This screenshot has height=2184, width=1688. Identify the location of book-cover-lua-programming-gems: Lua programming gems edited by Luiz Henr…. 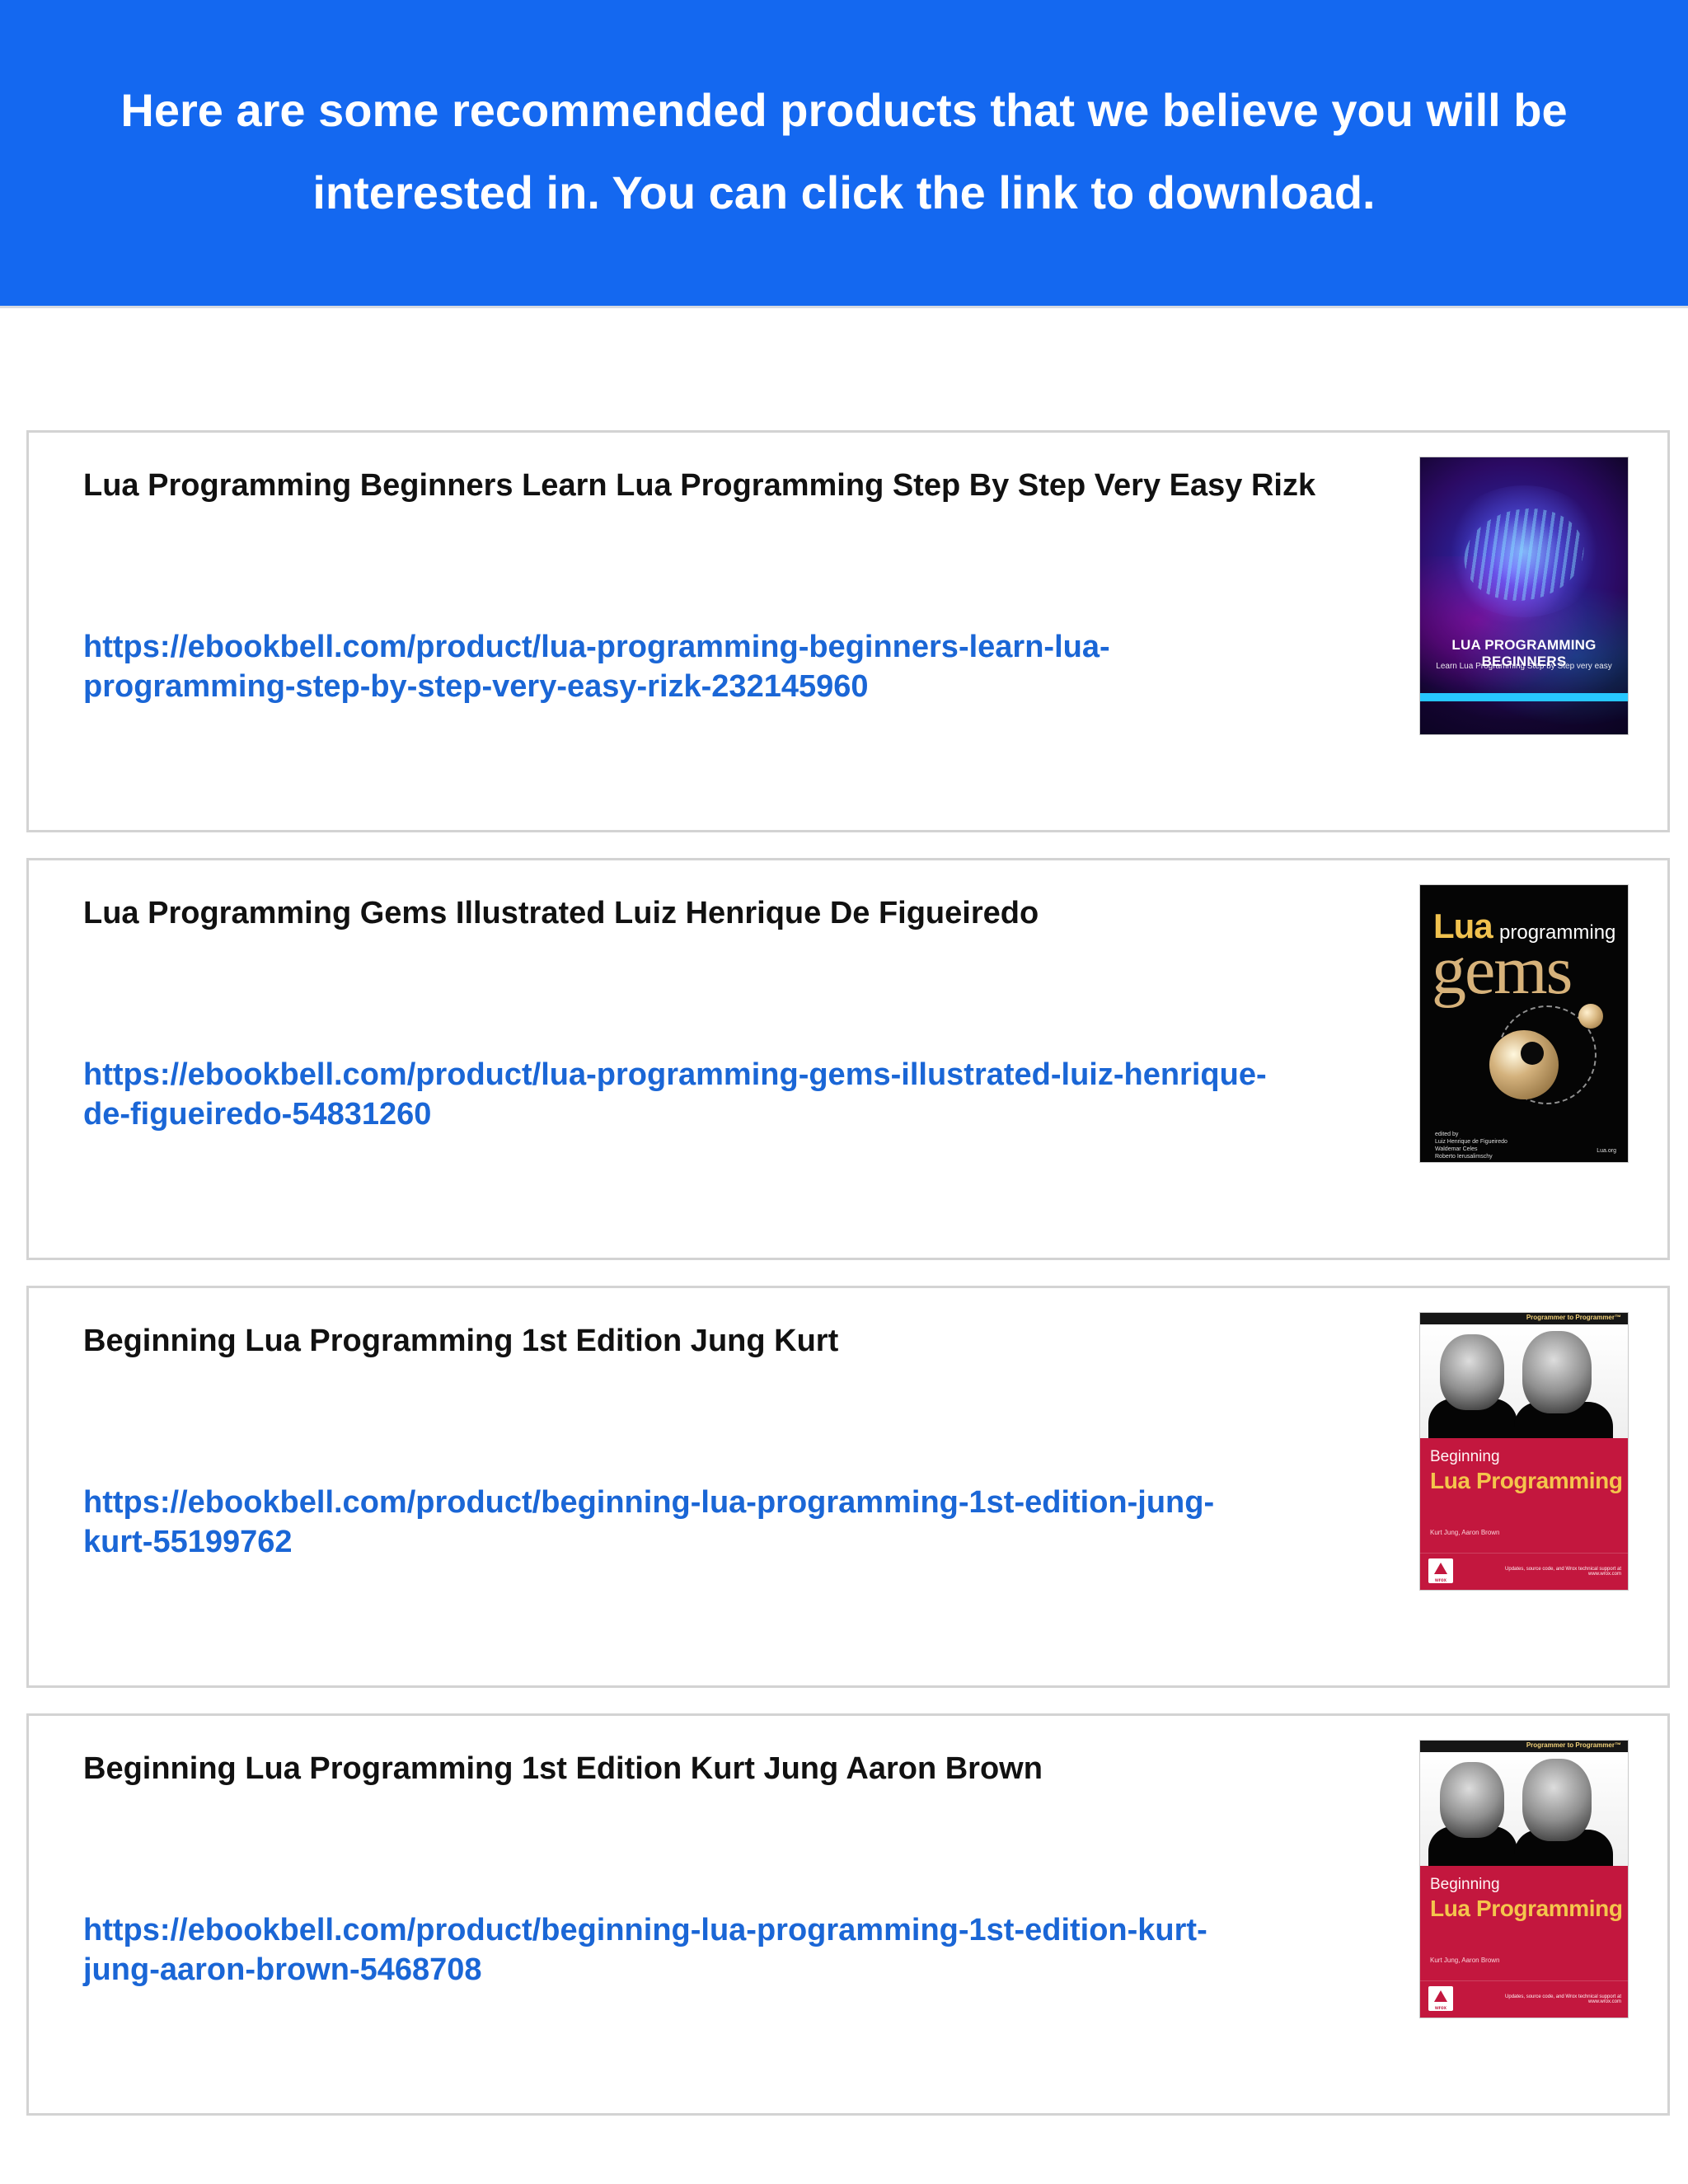
(1524, 1023).